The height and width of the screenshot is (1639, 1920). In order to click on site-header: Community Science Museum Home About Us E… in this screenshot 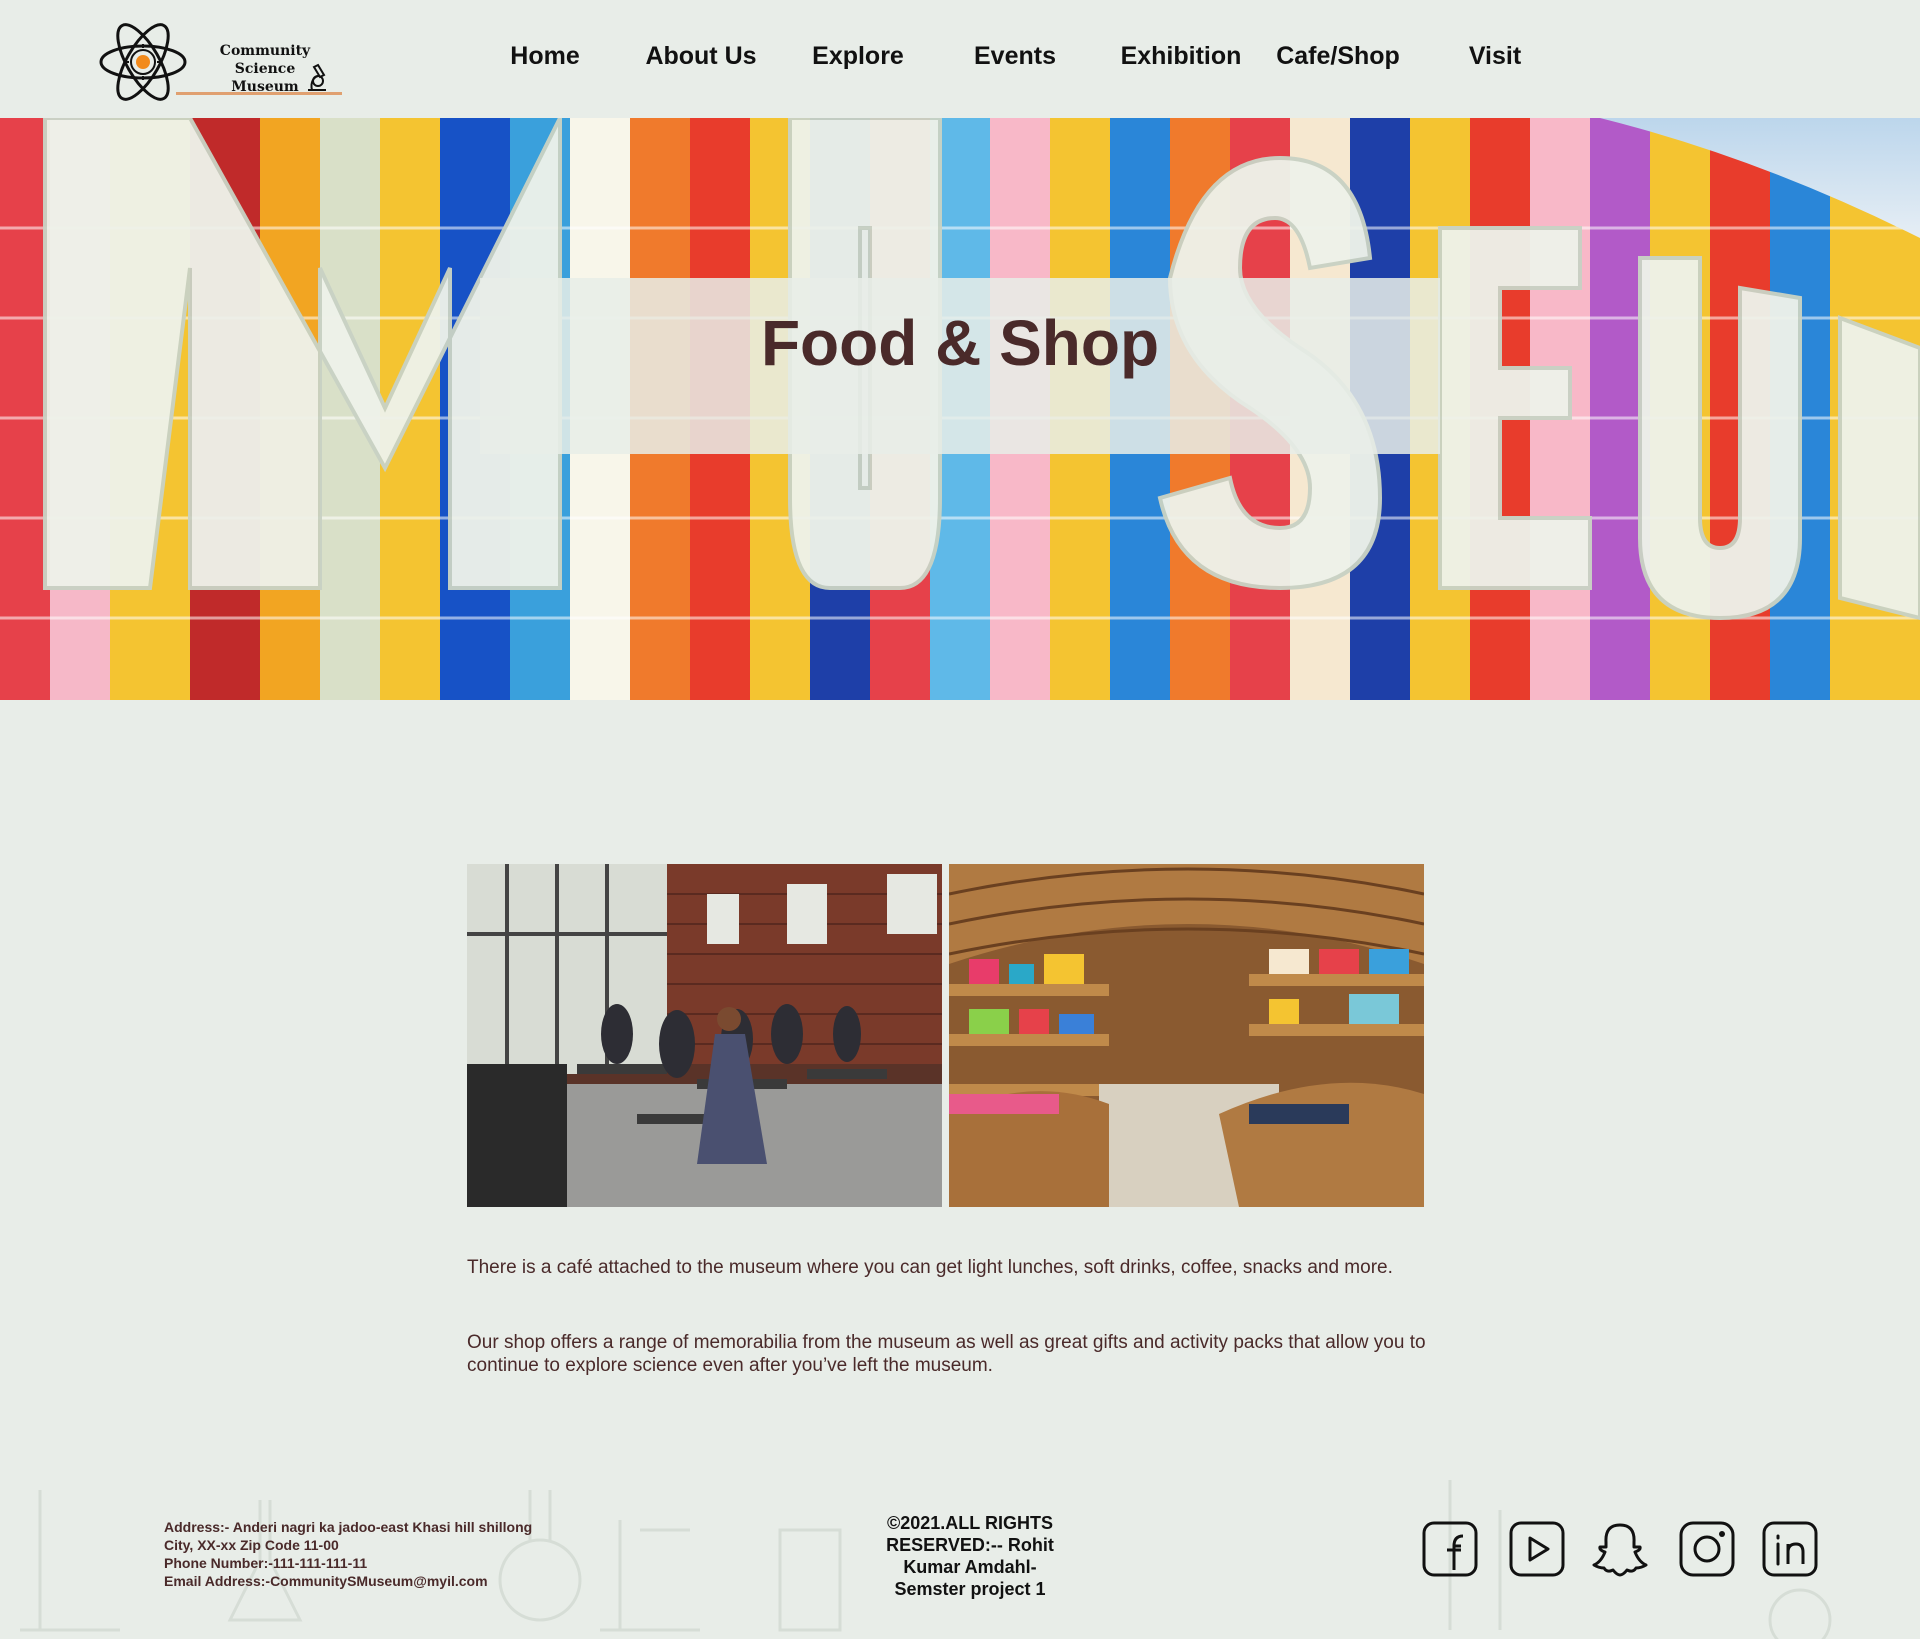, I will do `click(960, 59)`.